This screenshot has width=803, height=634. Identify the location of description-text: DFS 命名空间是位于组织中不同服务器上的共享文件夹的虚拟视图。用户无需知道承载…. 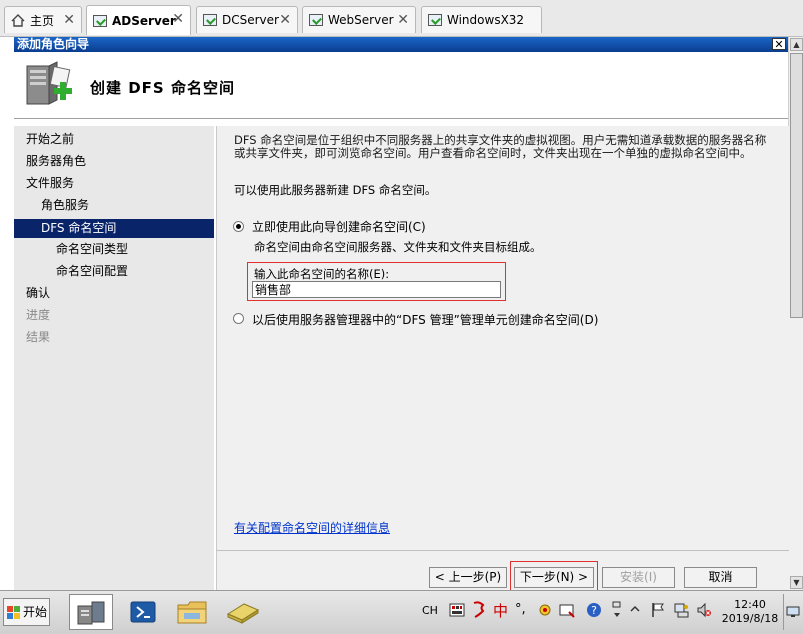
(500, 146).